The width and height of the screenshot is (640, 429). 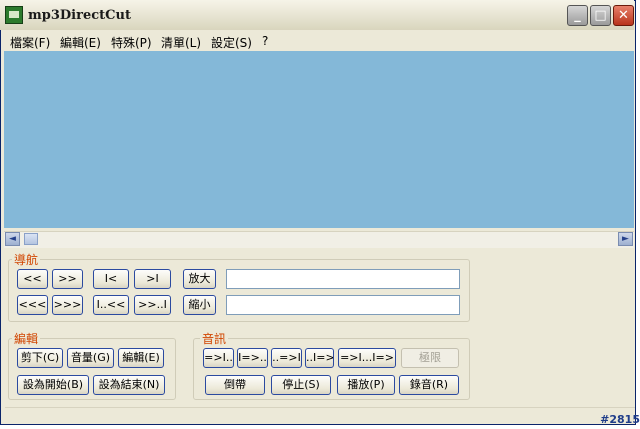 I want to click on scroll-thumb, so click(x=31, y=239).